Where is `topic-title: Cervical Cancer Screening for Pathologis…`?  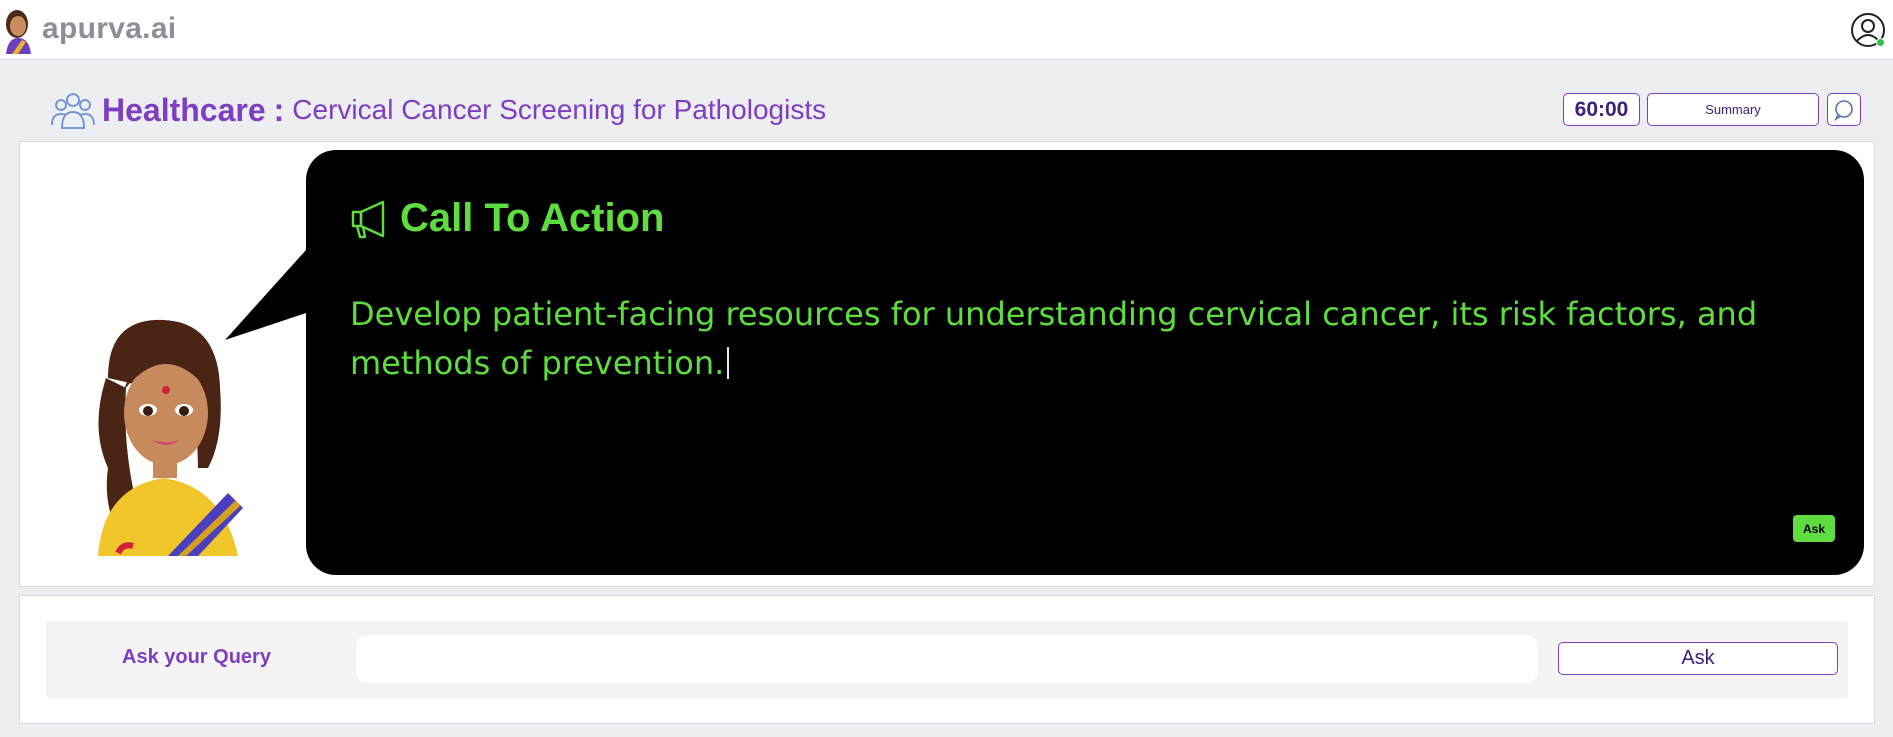 topic-title: Cervical Cancer Screening for Pathologis… is located at coordinates (559, 109).